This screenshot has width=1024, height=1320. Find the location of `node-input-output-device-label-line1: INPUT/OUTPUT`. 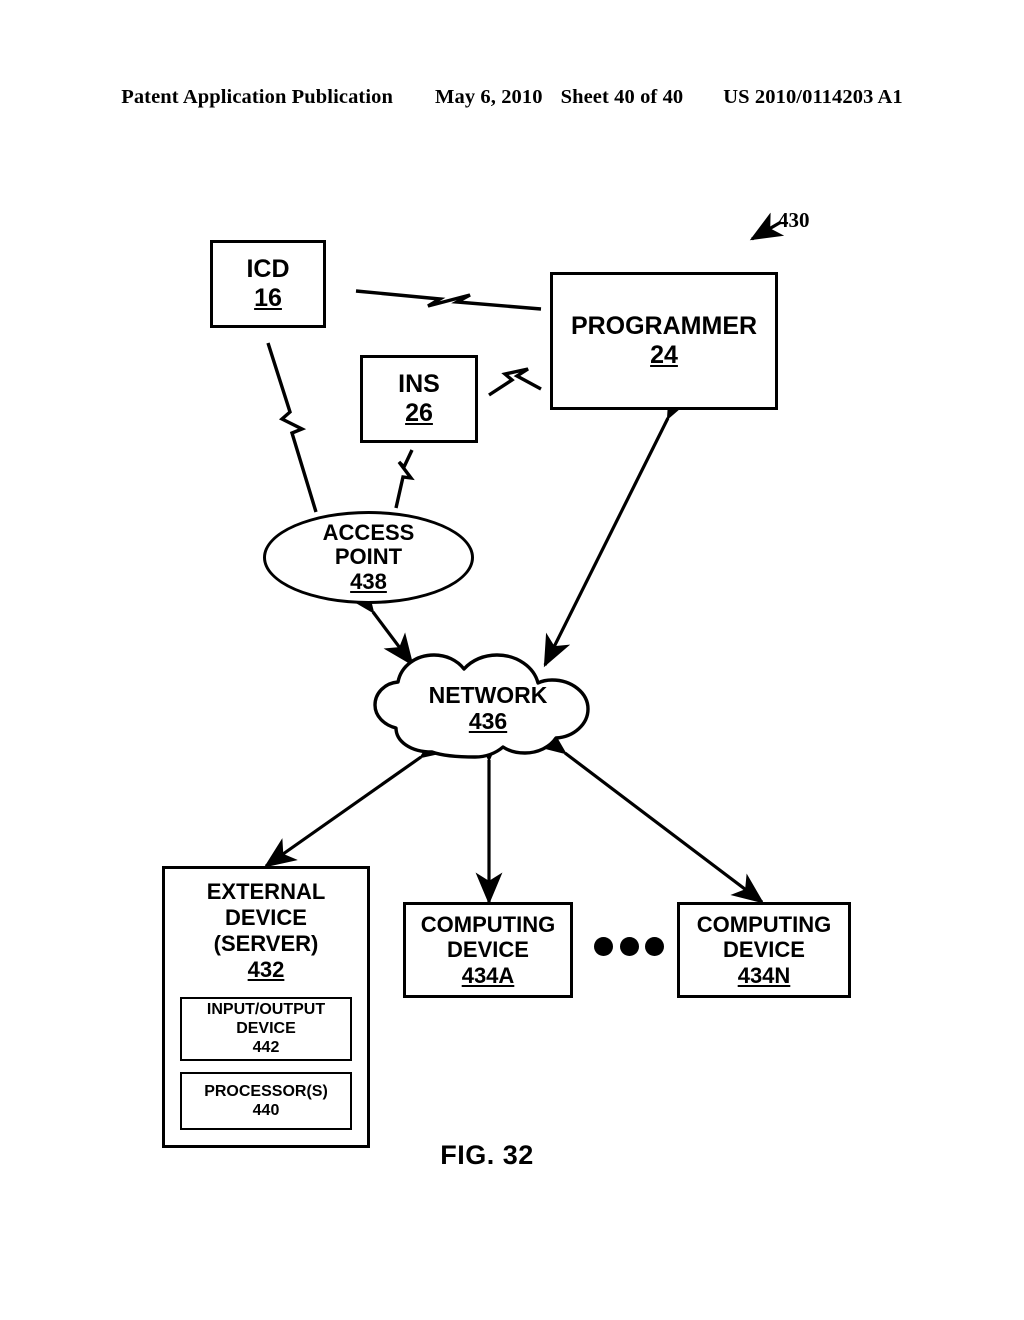

node-input-output-device-label-line1: INPUT/OUTPUT is located at coordinates (266, 1010).